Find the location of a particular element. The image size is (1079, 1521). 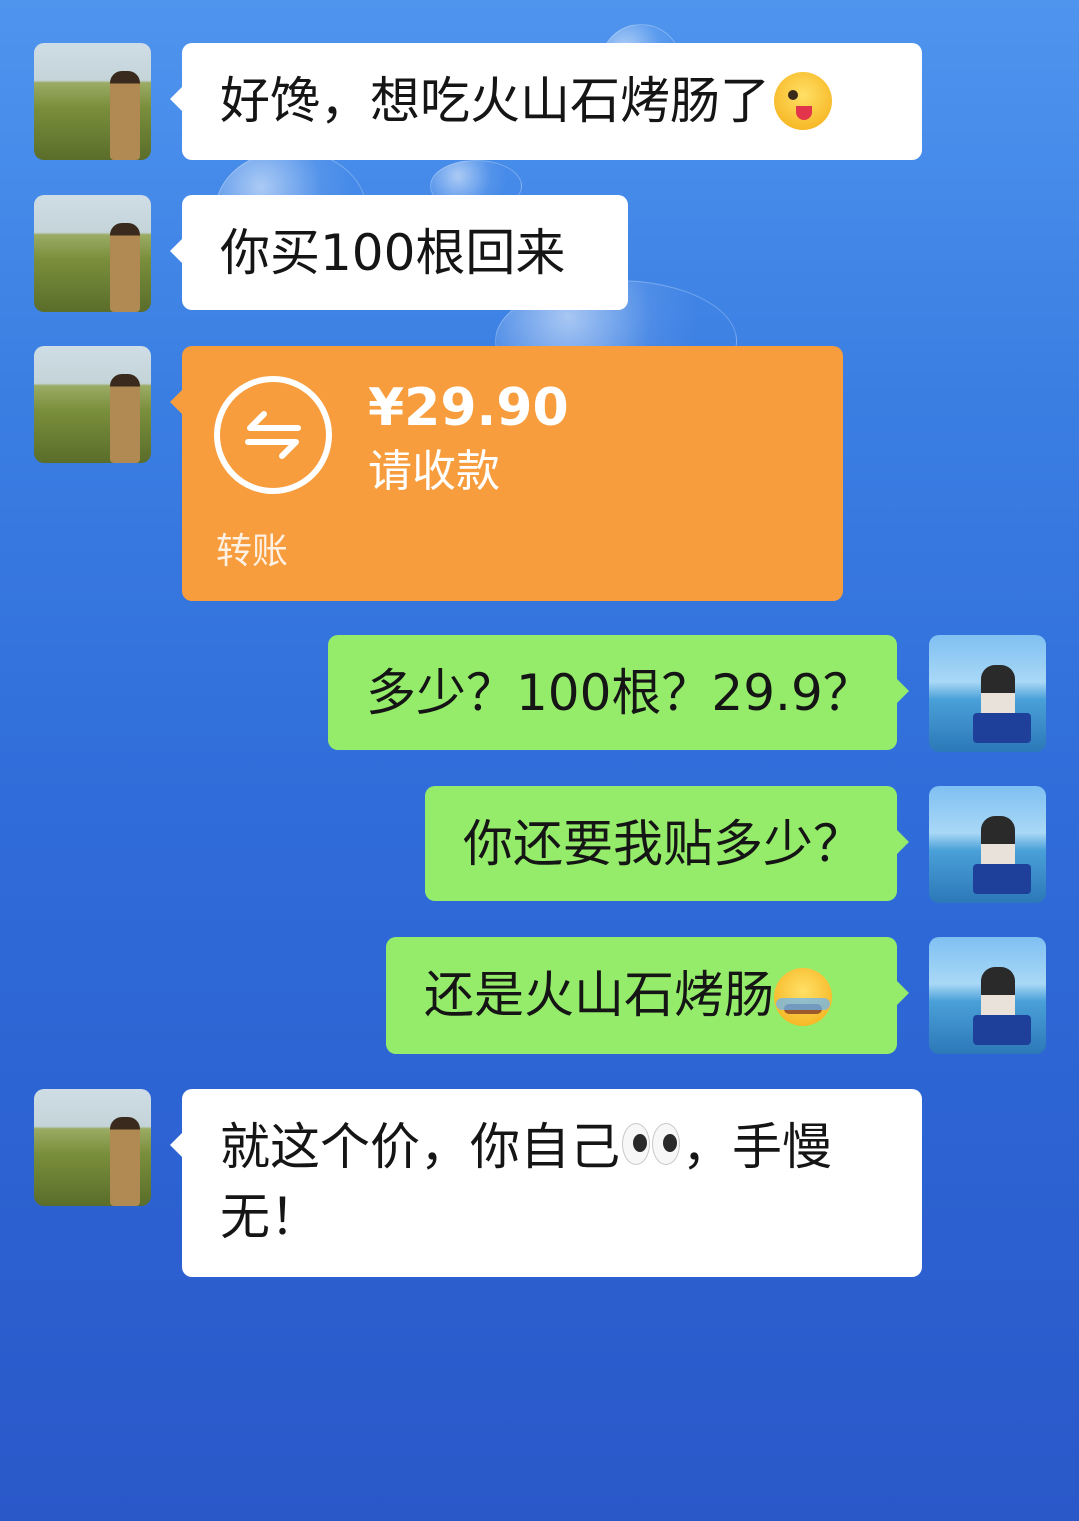

message-text: 好馋，想吃火山石烤肠了 is located at coordinates (495, 101).